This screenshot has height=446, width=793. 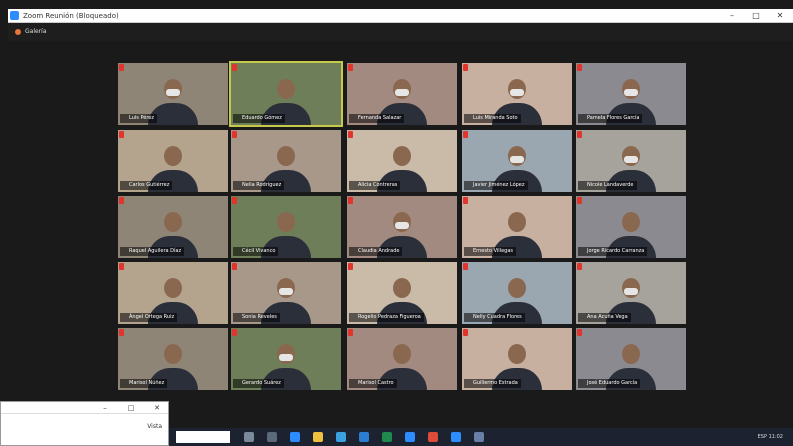 What do you see at coordinates (146, 185) in the screenshot?
I see `participant-name: Carlos Gutiérrez` at bounding box center [146, 185].